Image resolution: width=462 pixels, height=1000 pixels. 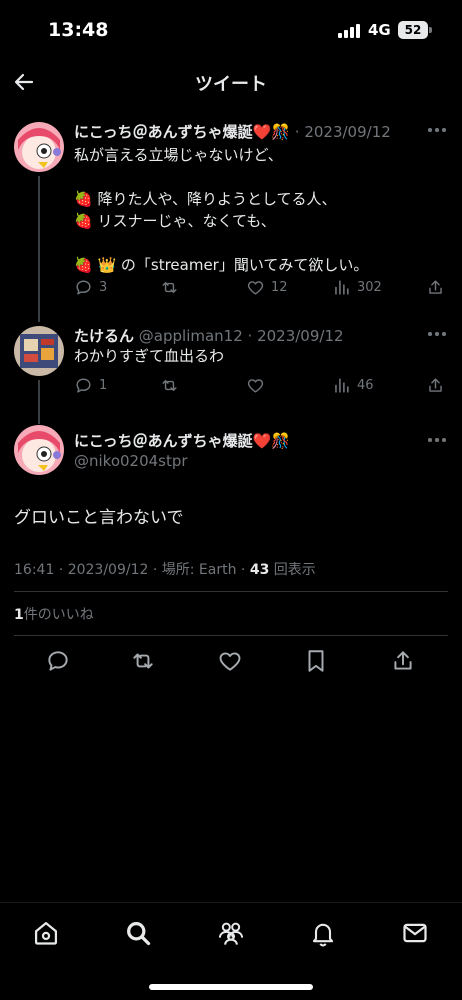 What do you see at coordinates (279, 287) in the screenshot?
I see `like-count: 12` at bounding box center [279, 287].